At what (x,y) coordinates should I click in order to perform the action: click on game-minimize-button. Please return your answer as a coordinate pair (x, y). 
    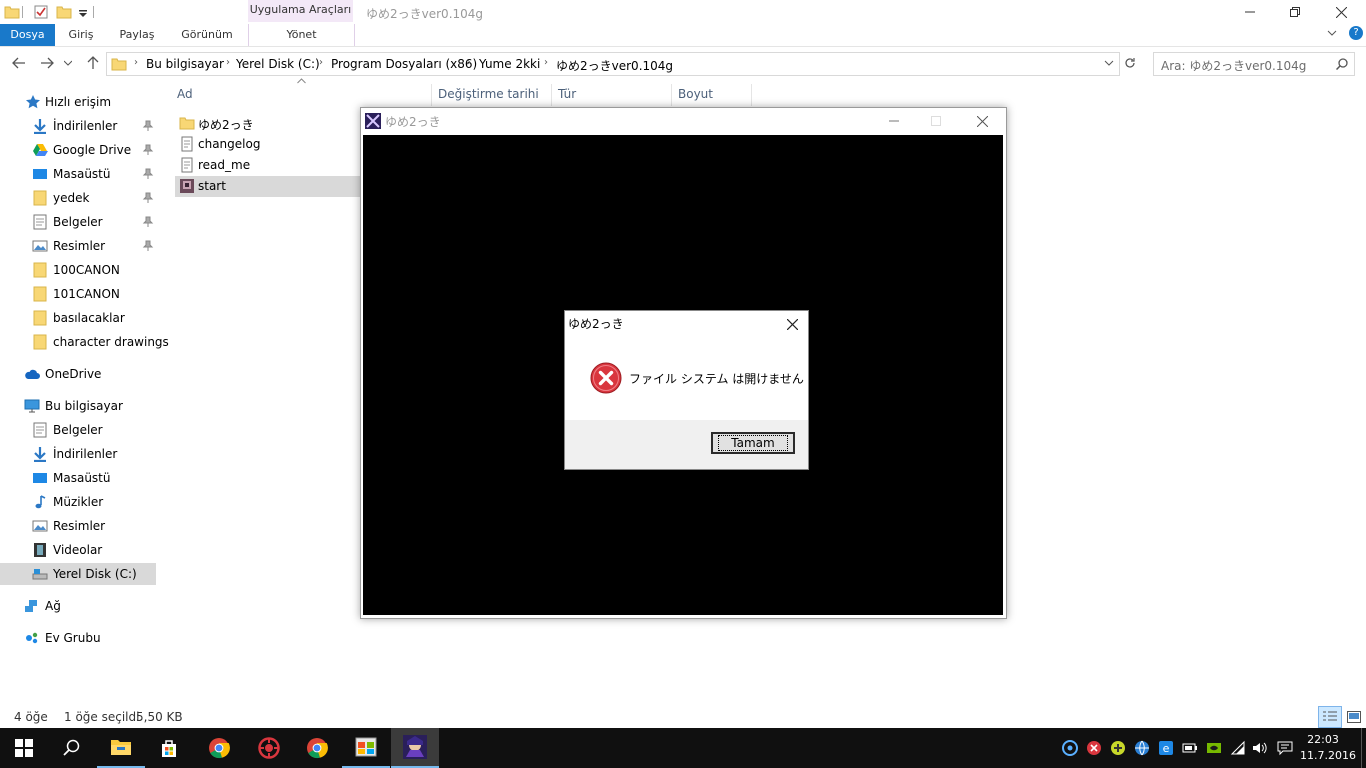
    Looking at the image, I should click on (894, 121).